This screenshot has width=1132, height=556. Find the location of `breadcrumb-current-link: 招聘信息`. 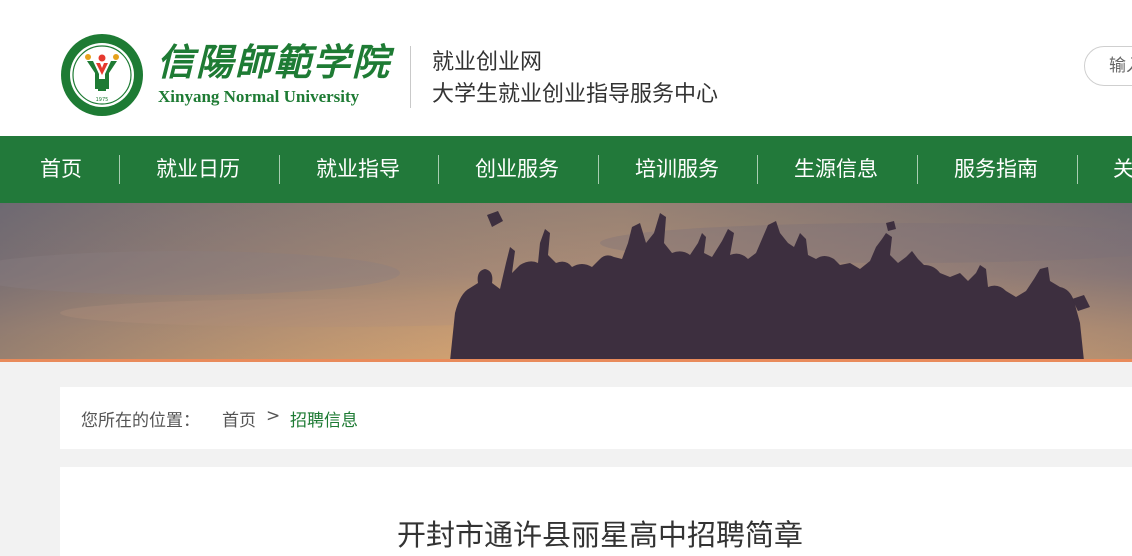

breadcrumb-current-link: 招聘信息 is located at coordinates (324, 418).